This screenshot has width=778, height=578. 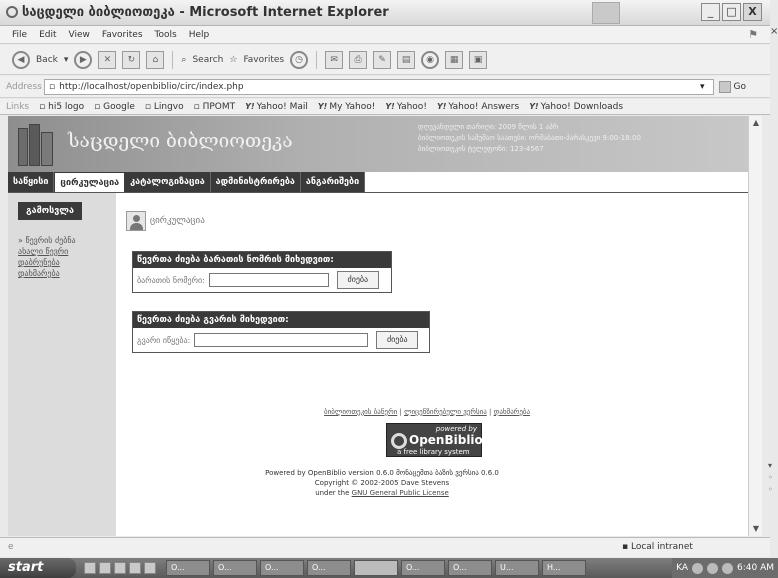 I want to click on link-google: ▫ Google, so click(x=114, y=107).